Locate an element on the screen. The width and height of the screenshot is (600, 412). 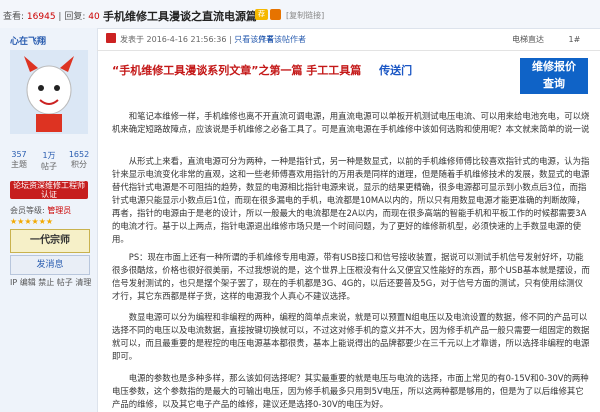
repair-quote-ad: 维修报价 查询 is located at coordinates (554, 76).